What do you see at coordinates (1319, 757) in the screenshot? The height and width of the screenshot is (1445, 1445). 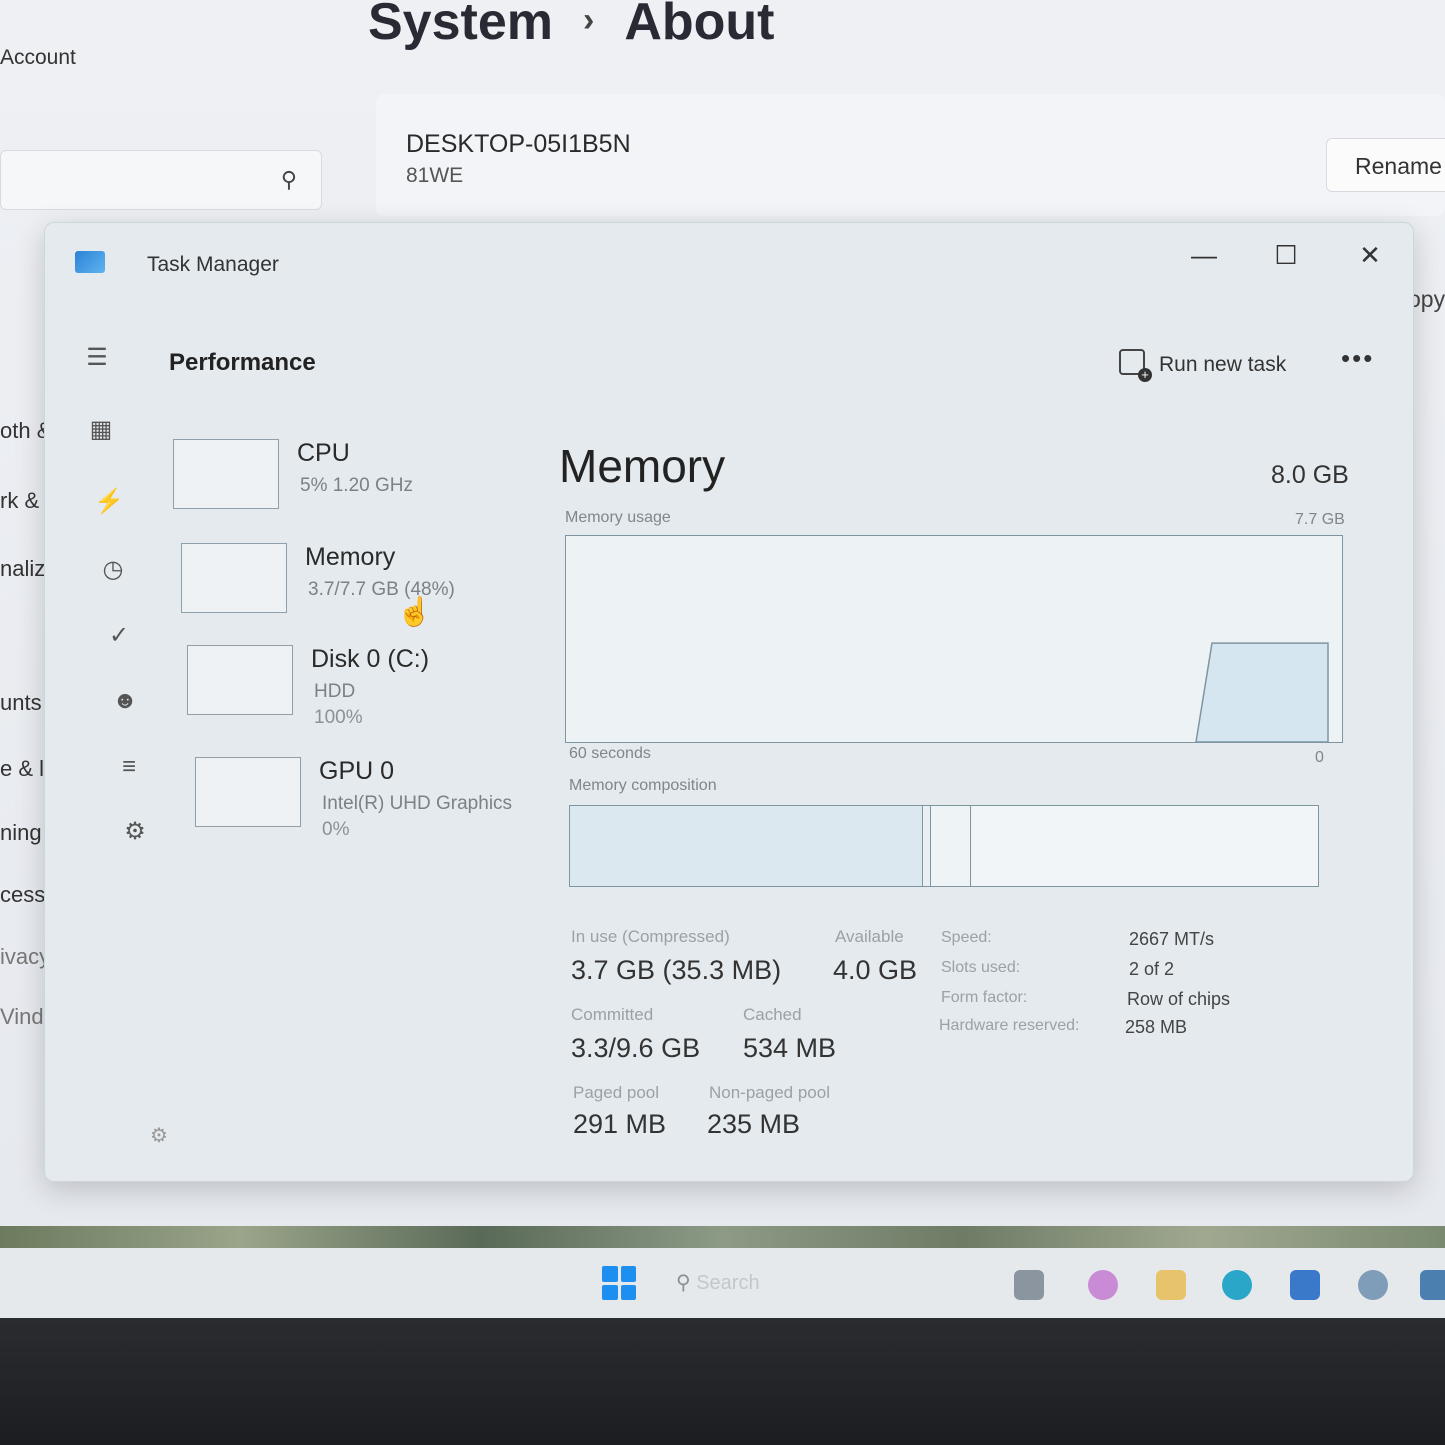 I see `time-zero-label: 0` at bounding box center [1319, 757].